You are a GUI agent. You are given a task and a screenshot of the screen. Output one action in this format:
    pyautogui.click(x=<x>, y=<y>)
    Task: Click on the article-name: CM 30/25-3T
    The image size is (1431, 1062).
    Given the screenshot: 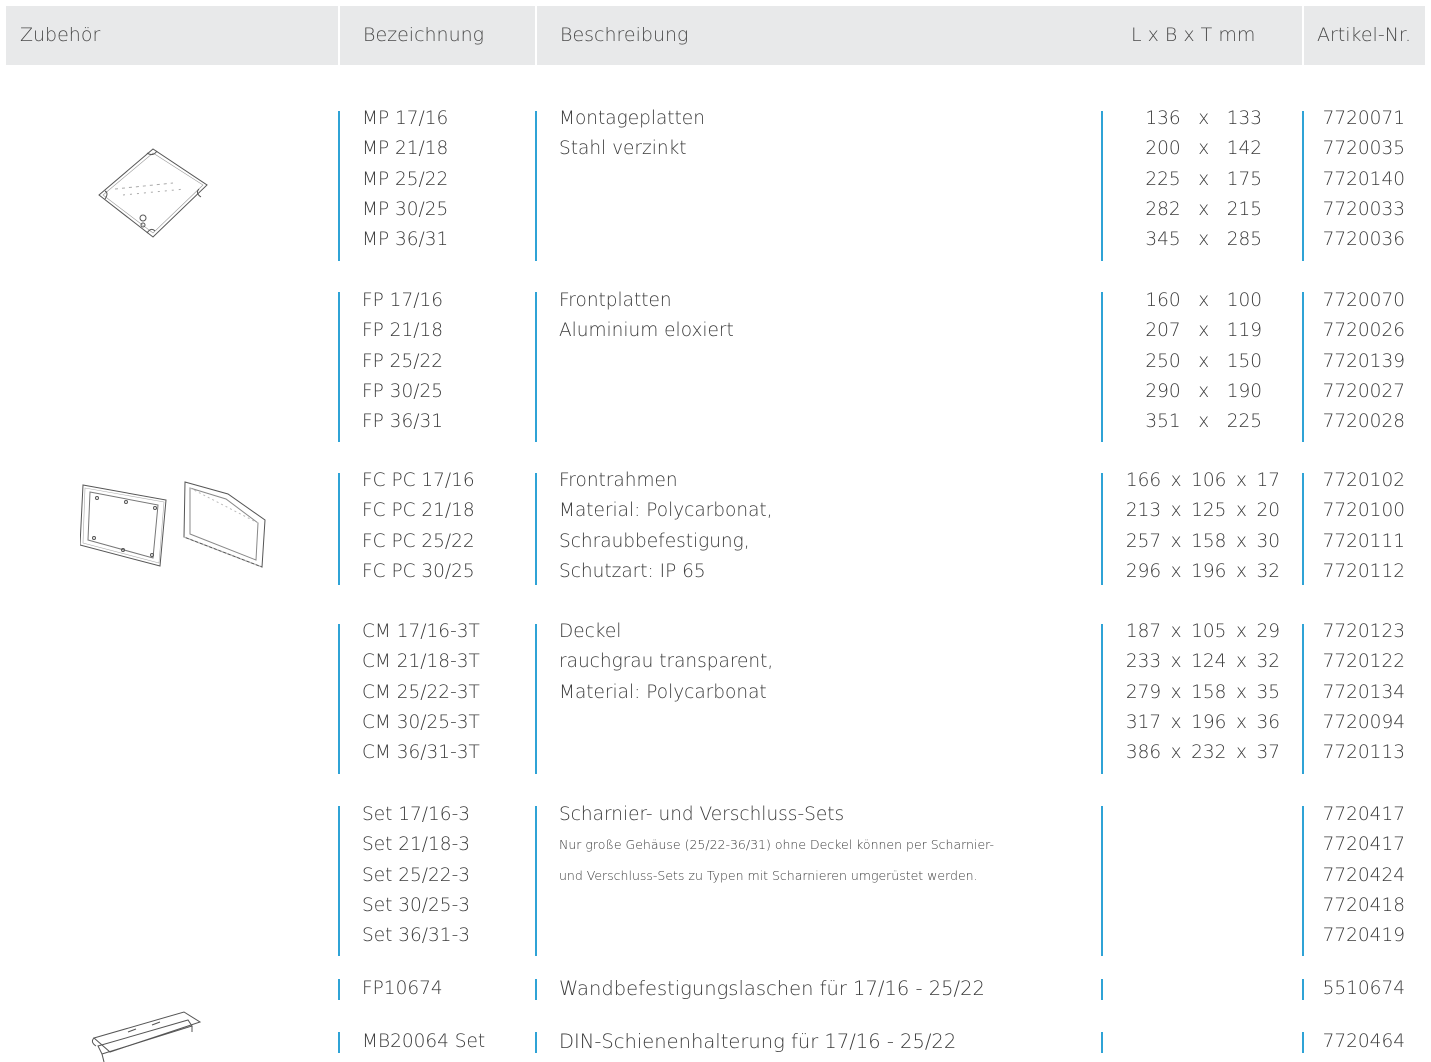 What is the action you would take?
    pyautogui.click(x=421, y=722)
    